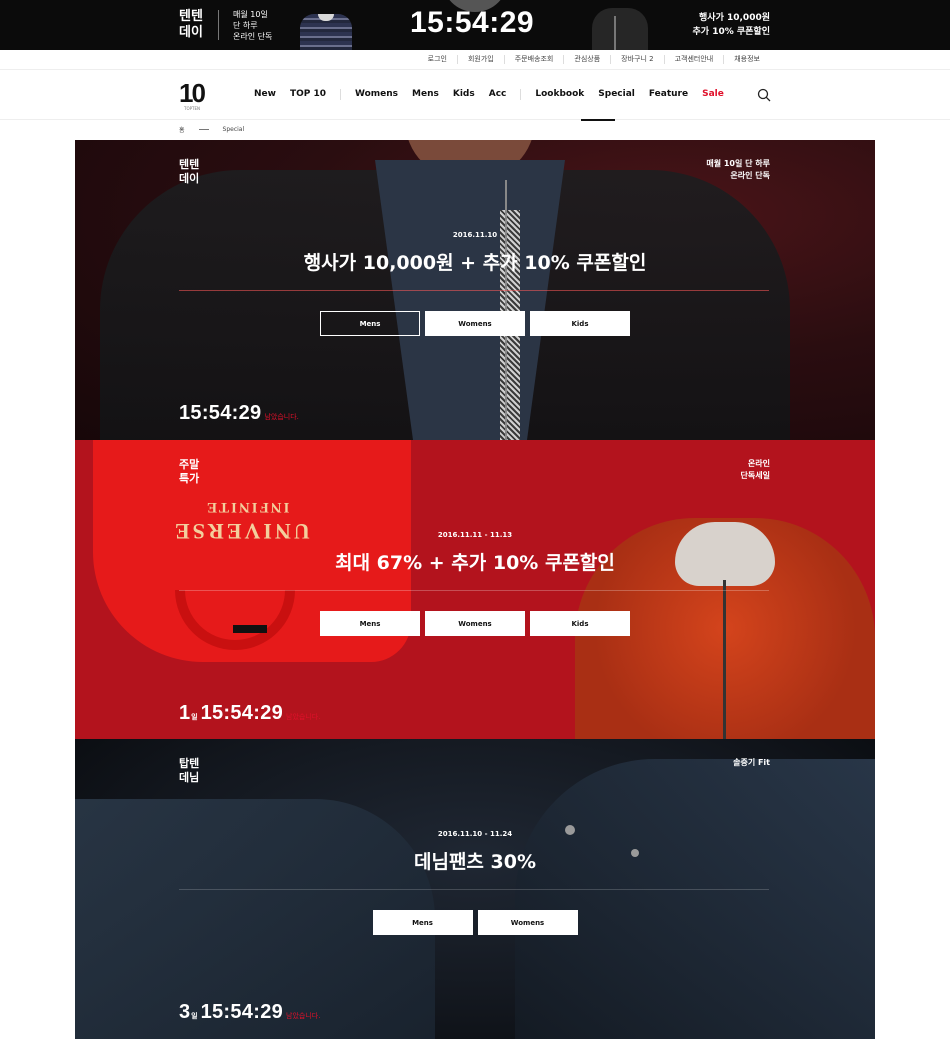 The height and width of the screenshot is (1039, 950). Describe the element at coordinates (245, 25) in the screenshot. I see `promo-desc-line2: 단 하루` at that location.